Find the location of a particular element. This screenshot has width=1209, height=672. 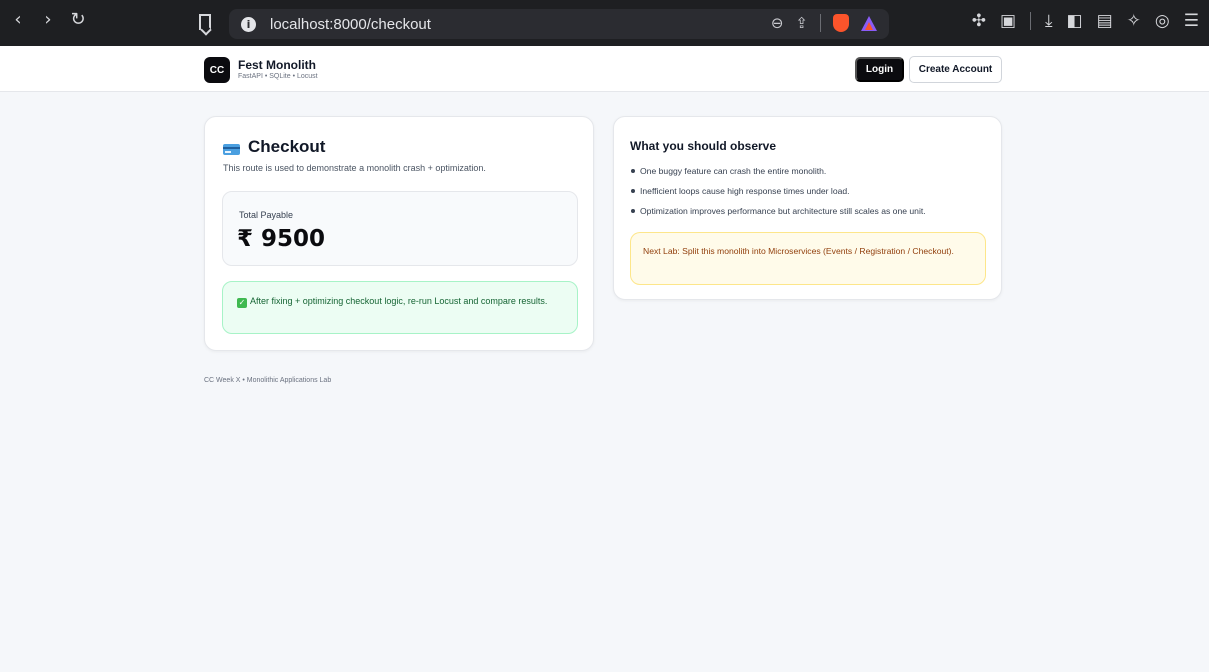

forward-icon: › is located at coordinates (48, 19).